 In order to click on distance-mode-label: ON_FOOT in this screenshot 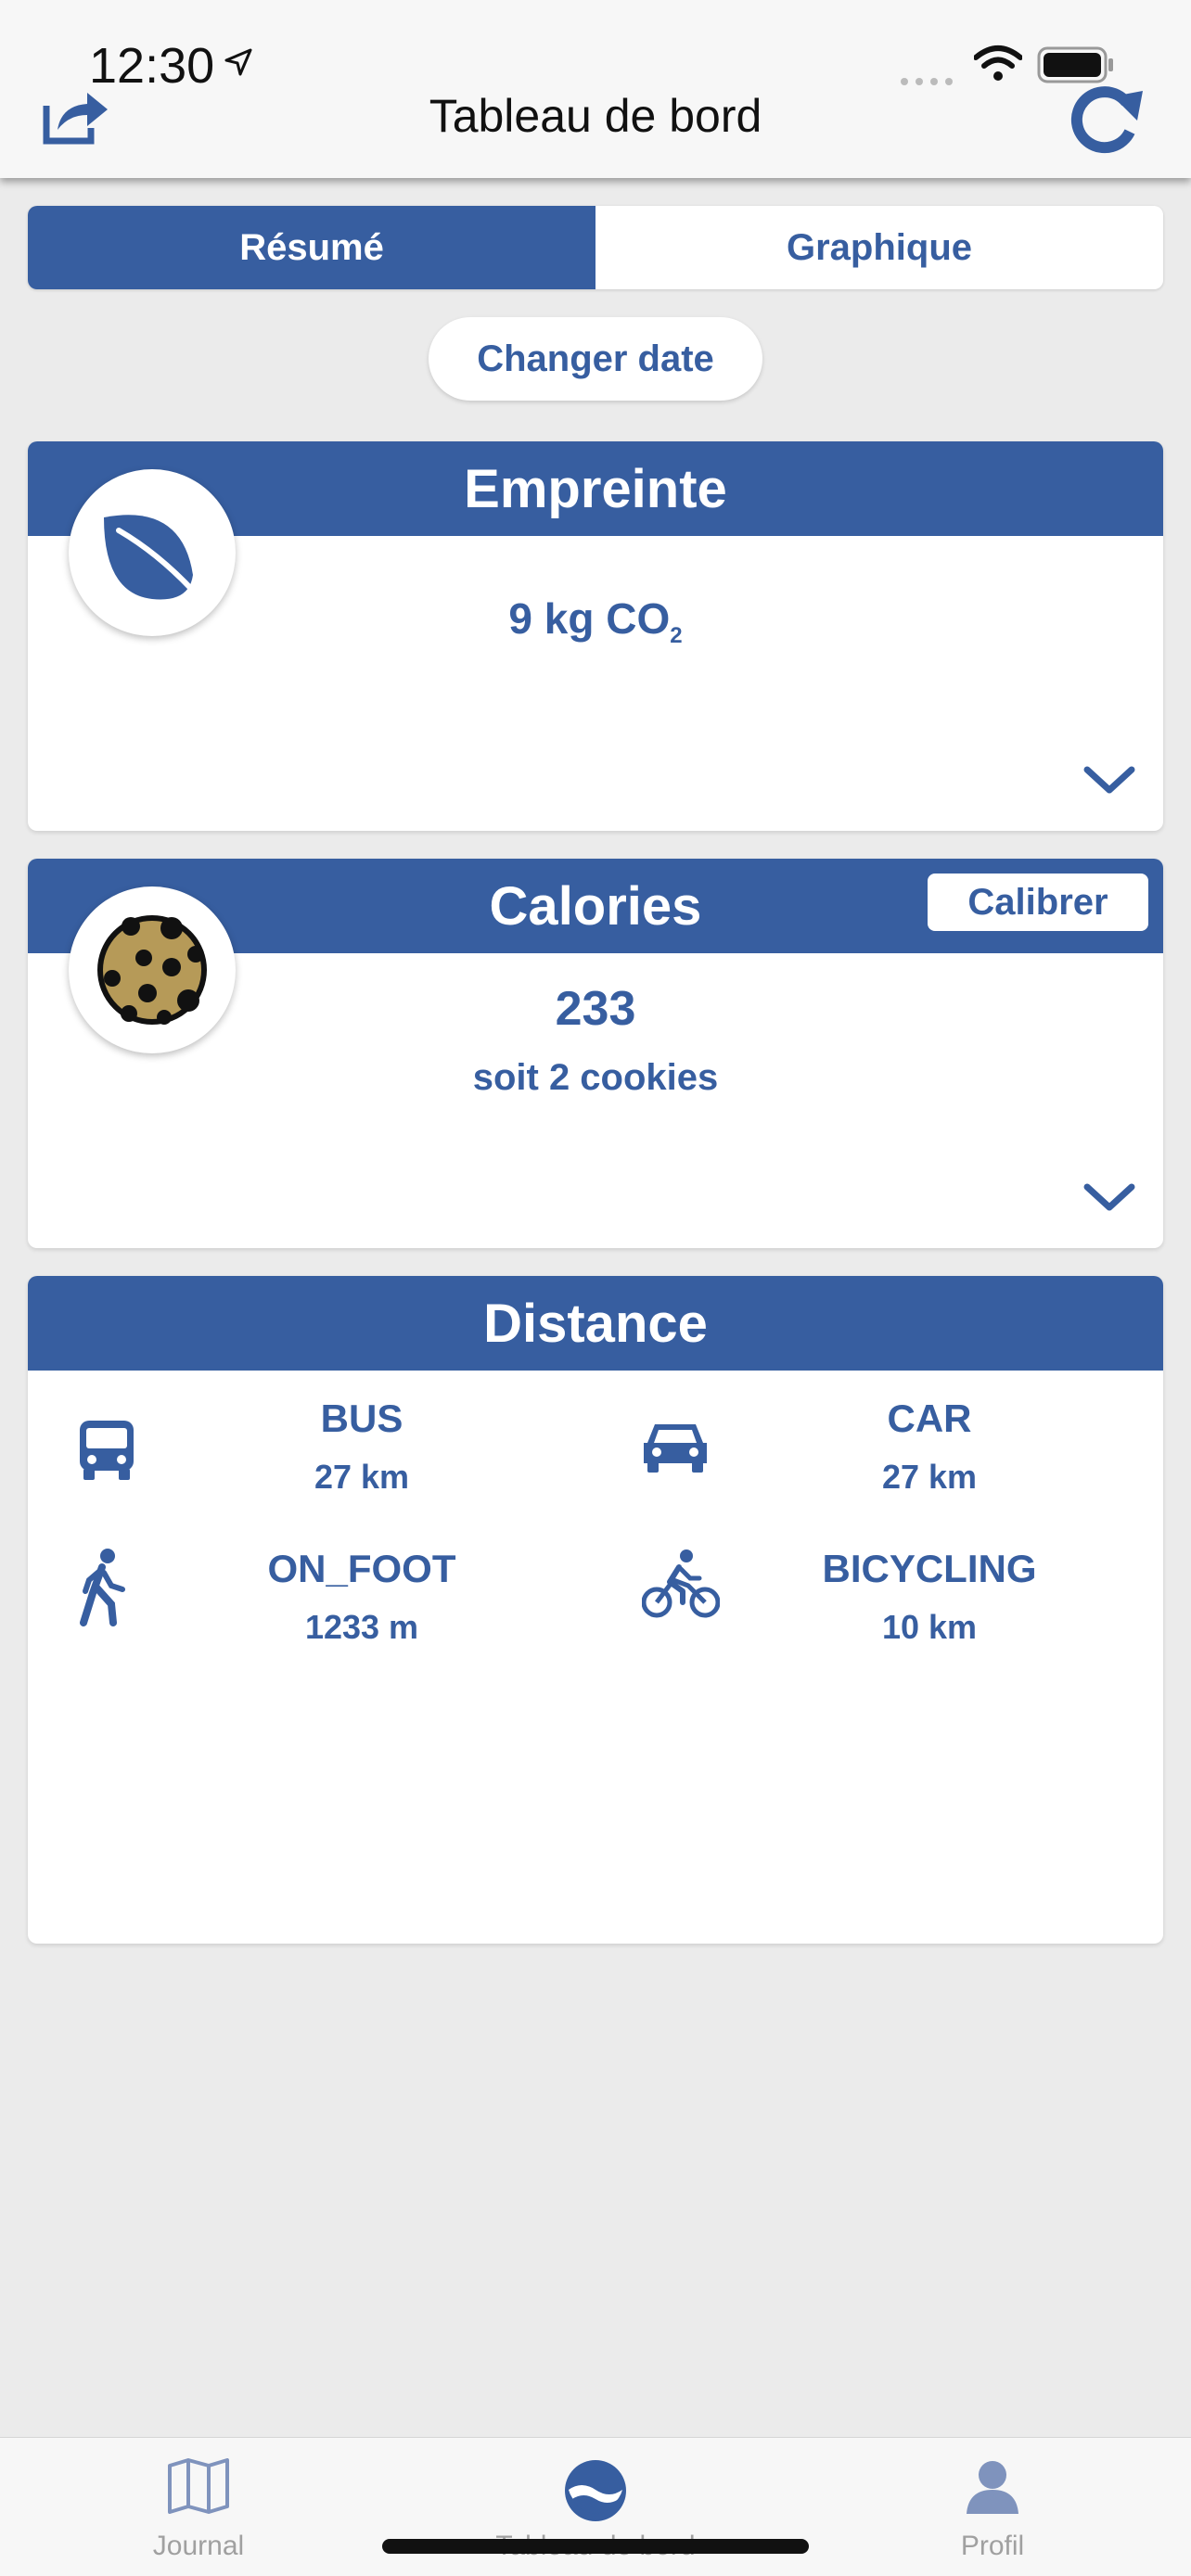, I will do `click(361, 1568)`.